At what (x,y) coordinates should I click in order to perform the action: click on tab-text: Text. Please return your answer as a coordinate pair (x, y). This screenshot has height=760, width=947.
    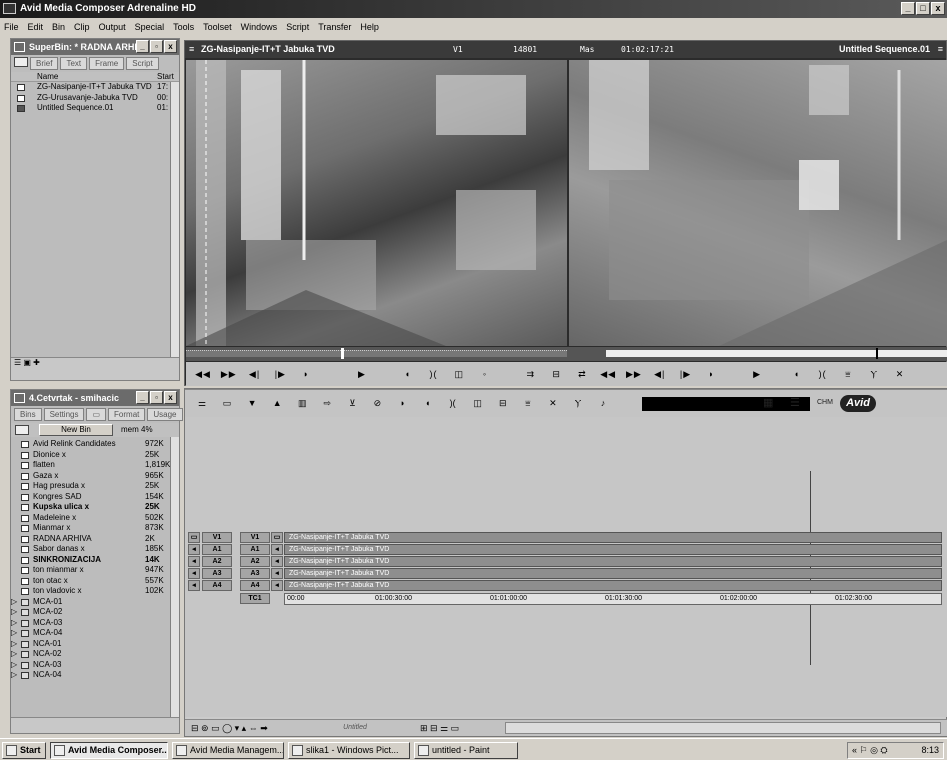
    Looking at the image, I should click on (74, 63).